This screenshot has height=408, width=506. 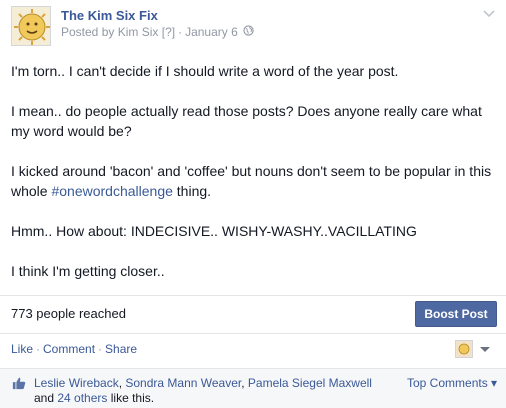 I want to click on top-comments-dropdown: Top Comments ▾, so click(x=452, y=383).